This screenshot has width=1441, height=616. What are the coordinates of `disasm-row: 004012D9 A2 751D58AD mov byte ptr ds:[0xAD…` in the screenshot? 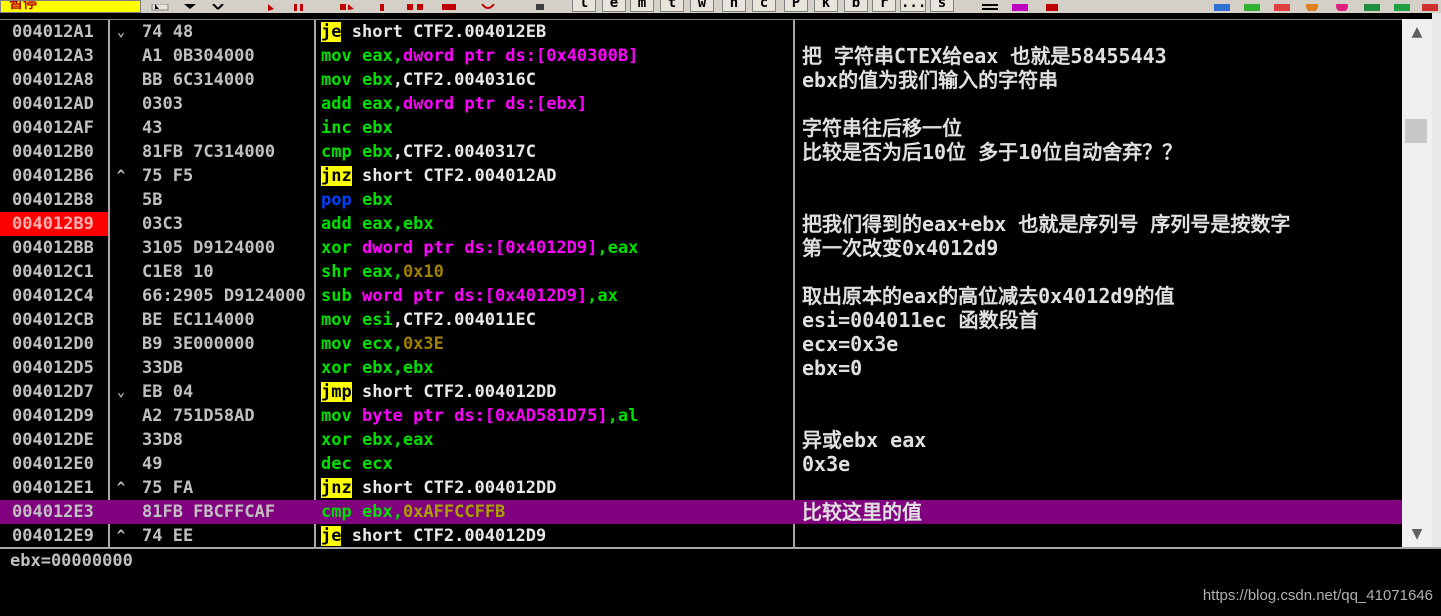 It's located at (701, 416).